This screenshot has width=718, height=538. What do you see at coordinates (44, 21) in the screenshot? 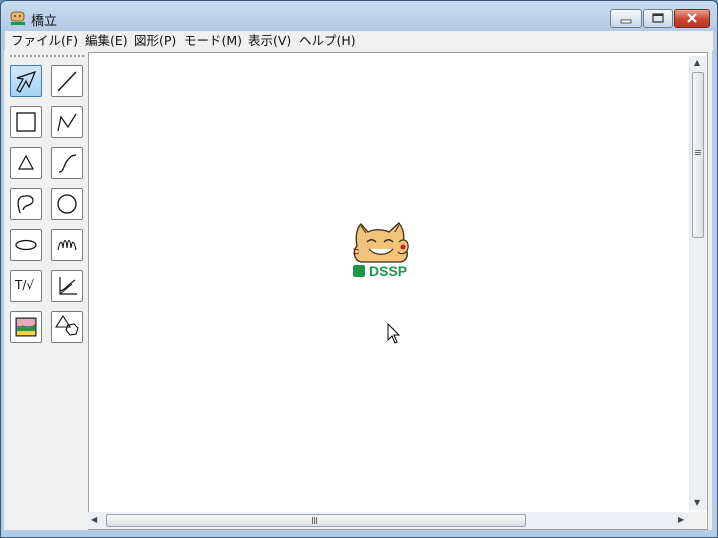
I see `window-title: 橋立` at bounding box center [44, 21].